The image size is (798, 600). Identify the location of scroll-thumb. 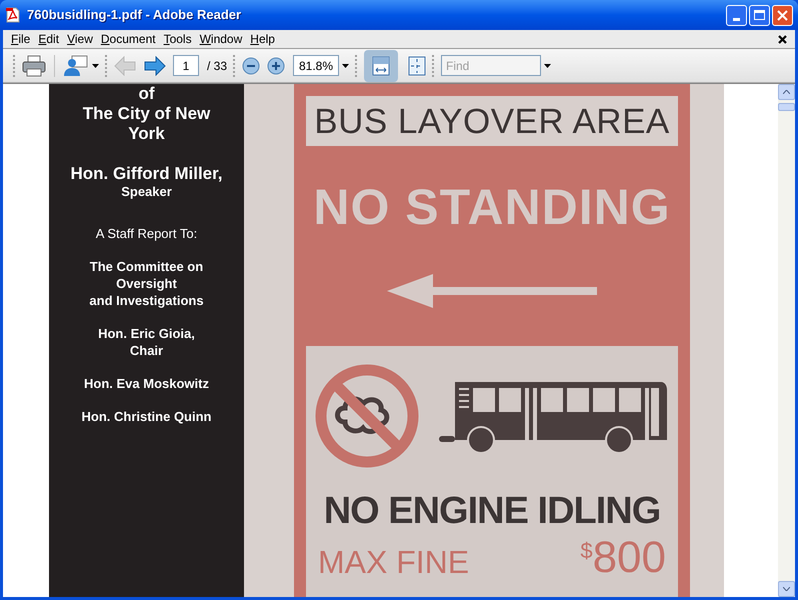
(786, 107).